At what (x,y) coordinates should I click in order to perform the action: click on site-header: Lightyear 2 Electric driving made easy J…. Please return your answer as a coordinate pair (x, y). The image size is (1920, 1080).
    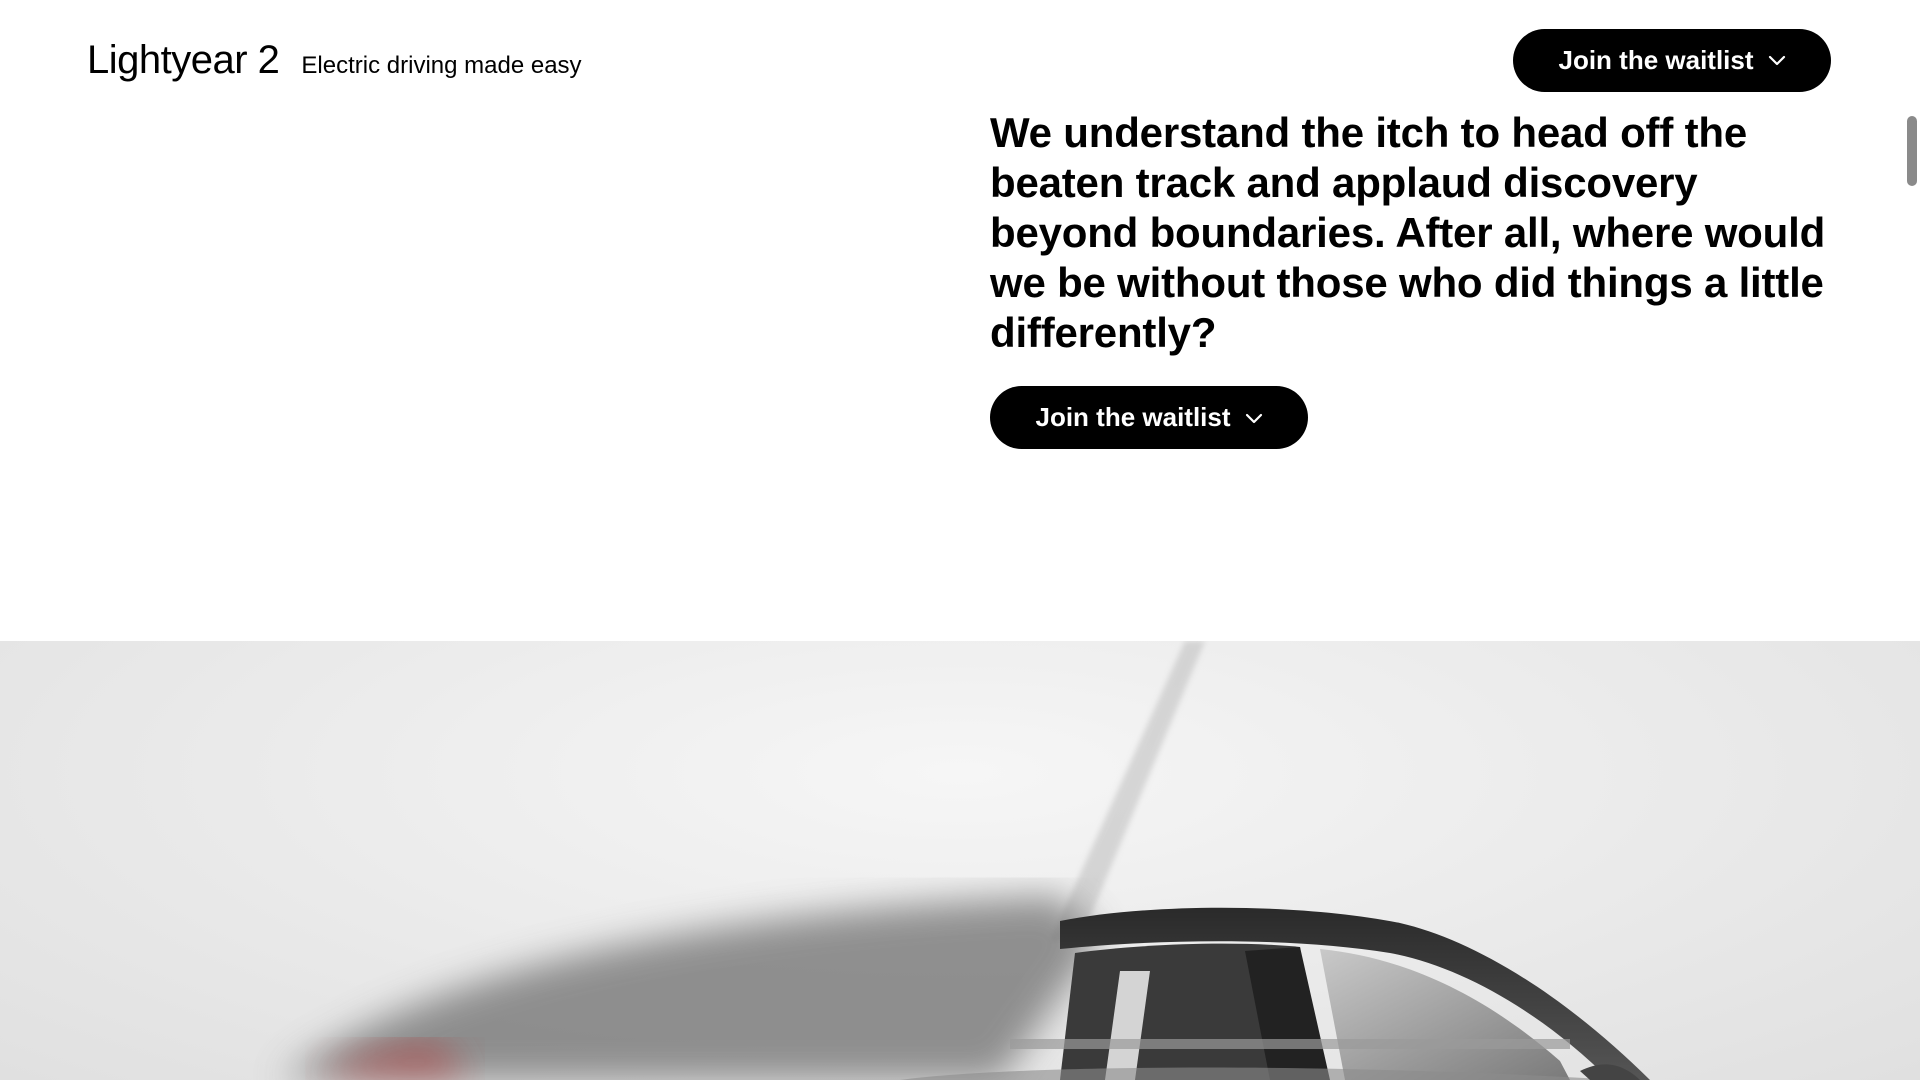
    Looking at the image, I should click on (960, 60).